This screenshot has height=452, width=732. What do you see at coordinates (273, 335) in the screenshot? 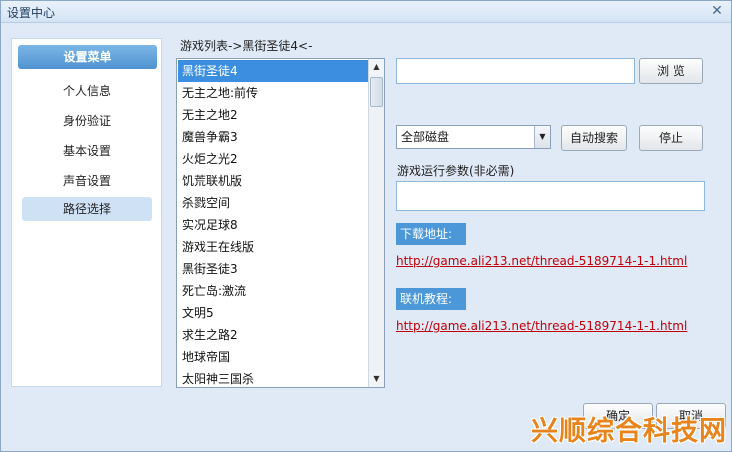
I see `list-item: 求生之路2` at bounding box center [273, 335].